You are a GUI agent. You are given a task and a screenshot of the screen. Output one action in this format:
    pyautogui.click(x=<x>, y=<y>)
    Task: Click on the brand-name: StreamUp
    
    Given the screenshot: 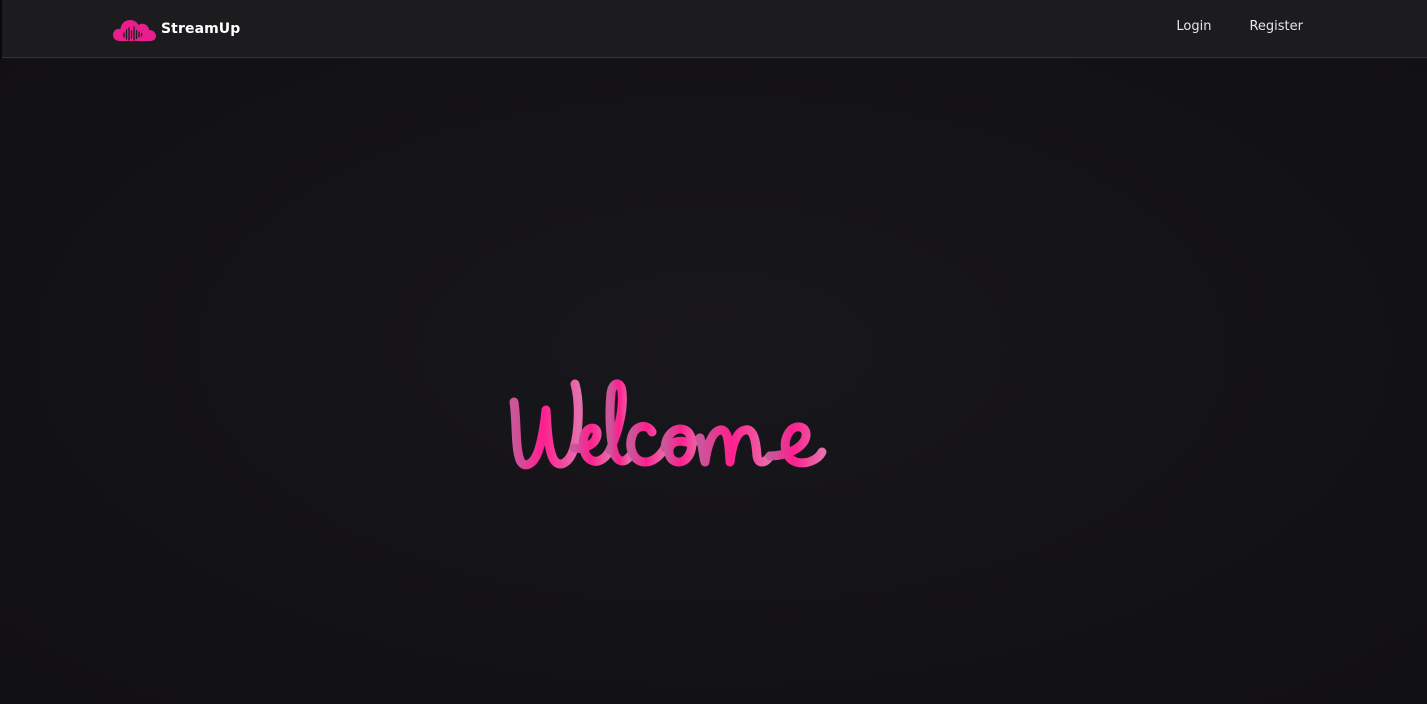 What is the action you would take?
    pyautogui.click(x=201, y=29)
    